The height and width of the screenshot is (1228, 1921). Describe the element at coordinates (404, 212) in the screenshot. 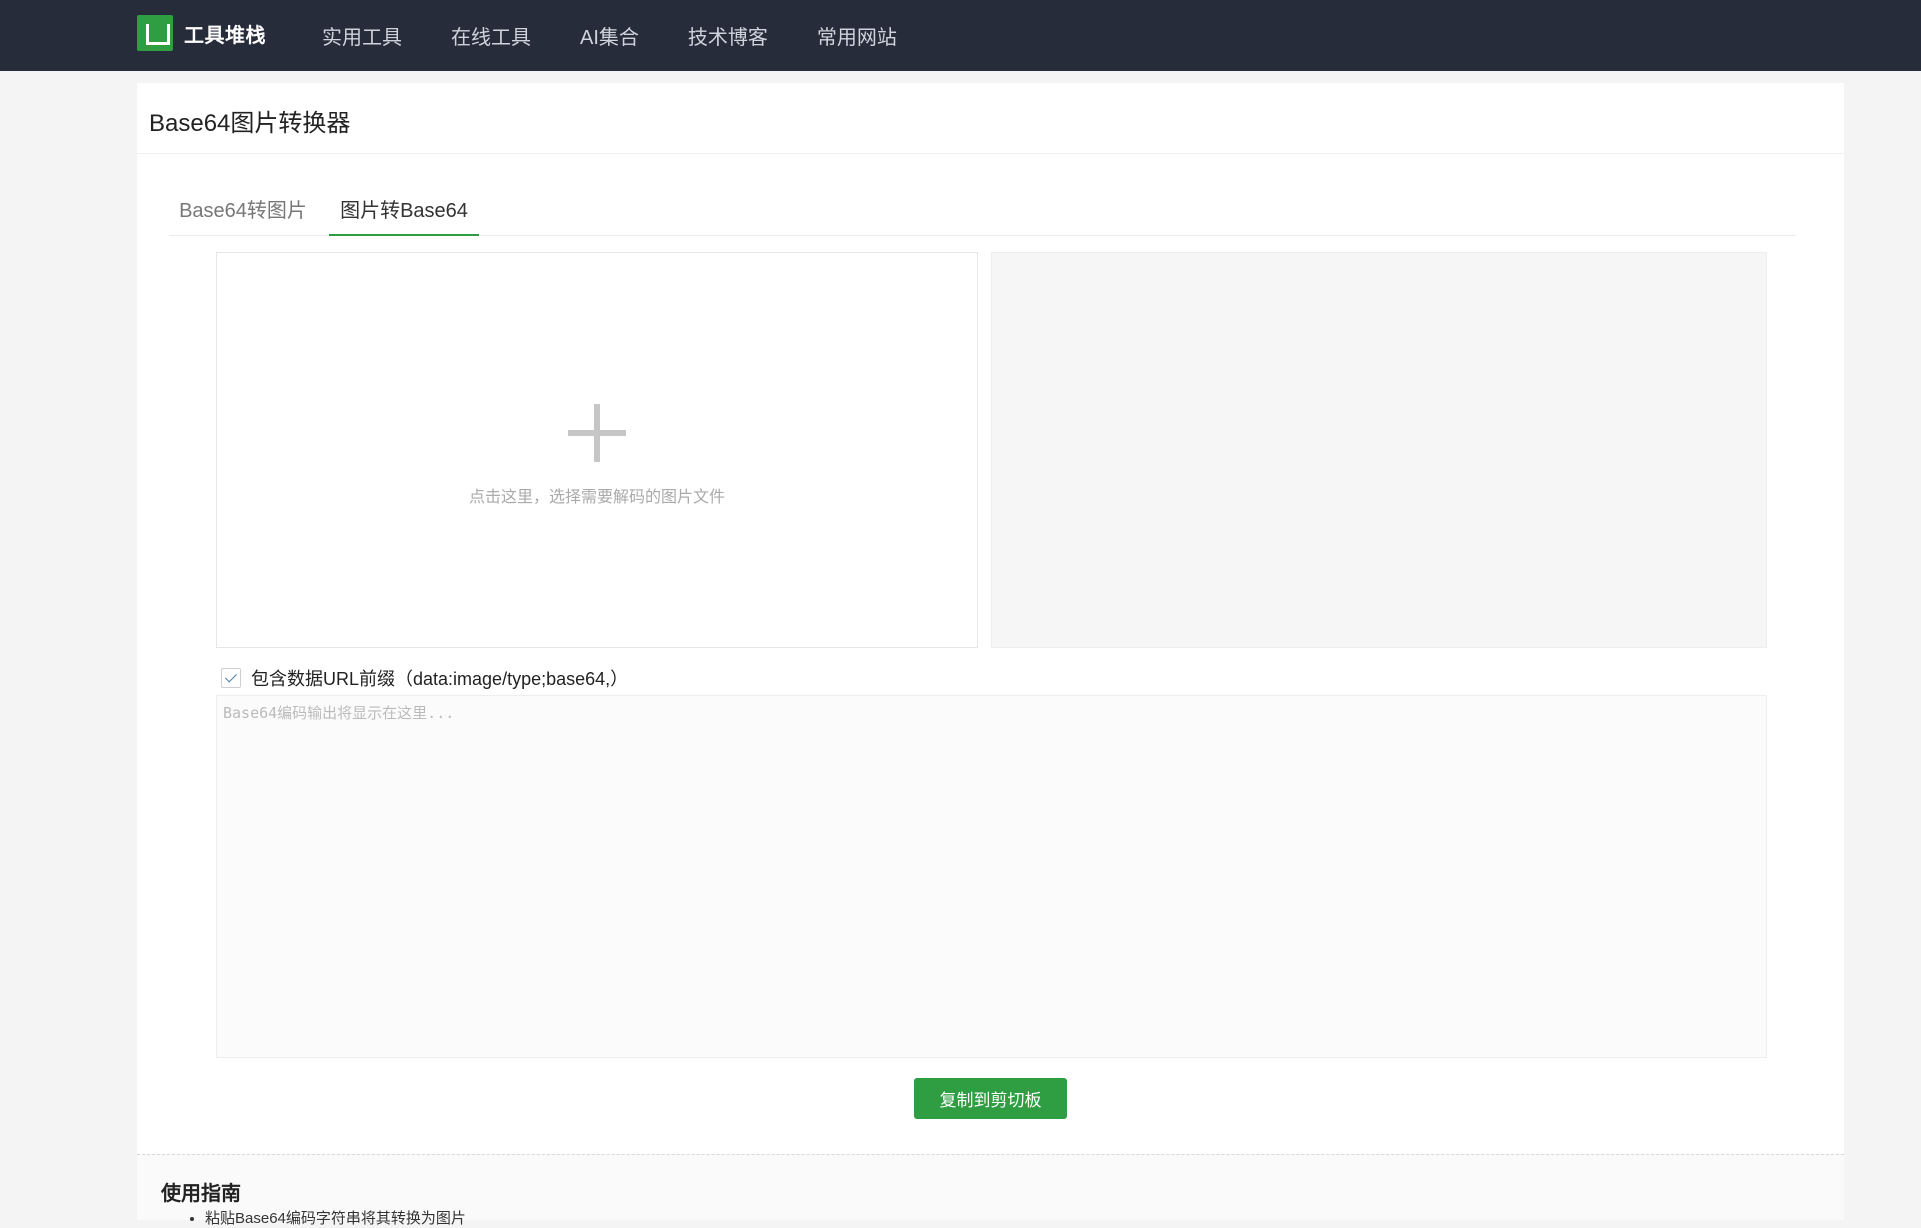

I see `tab-image-to-base64: 图片转Base64` at that location.